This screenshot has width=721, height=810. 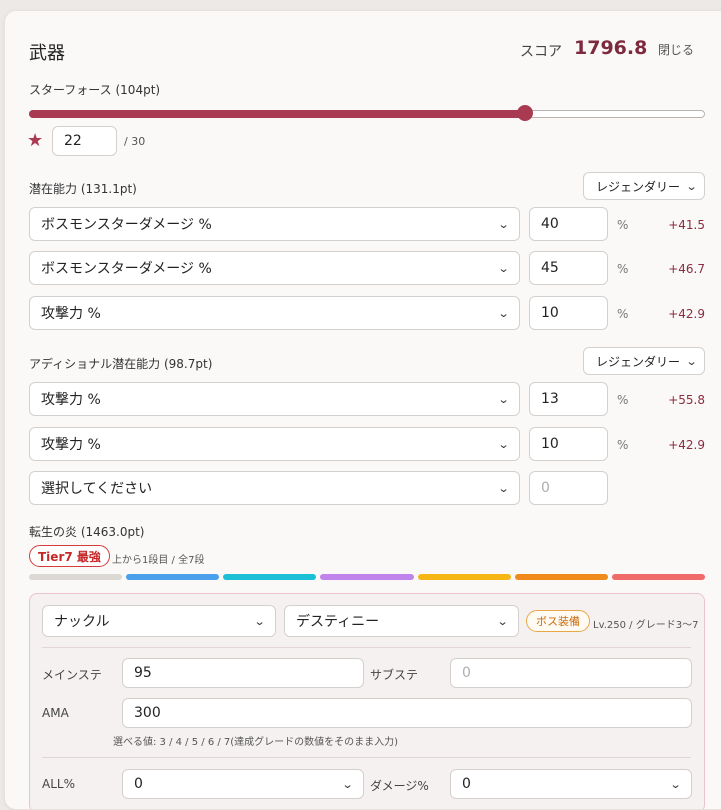 What do you see at coordinates (35, 140) in the screenshot?
I see `star-icon: ★` at bounding box center [35, 140].